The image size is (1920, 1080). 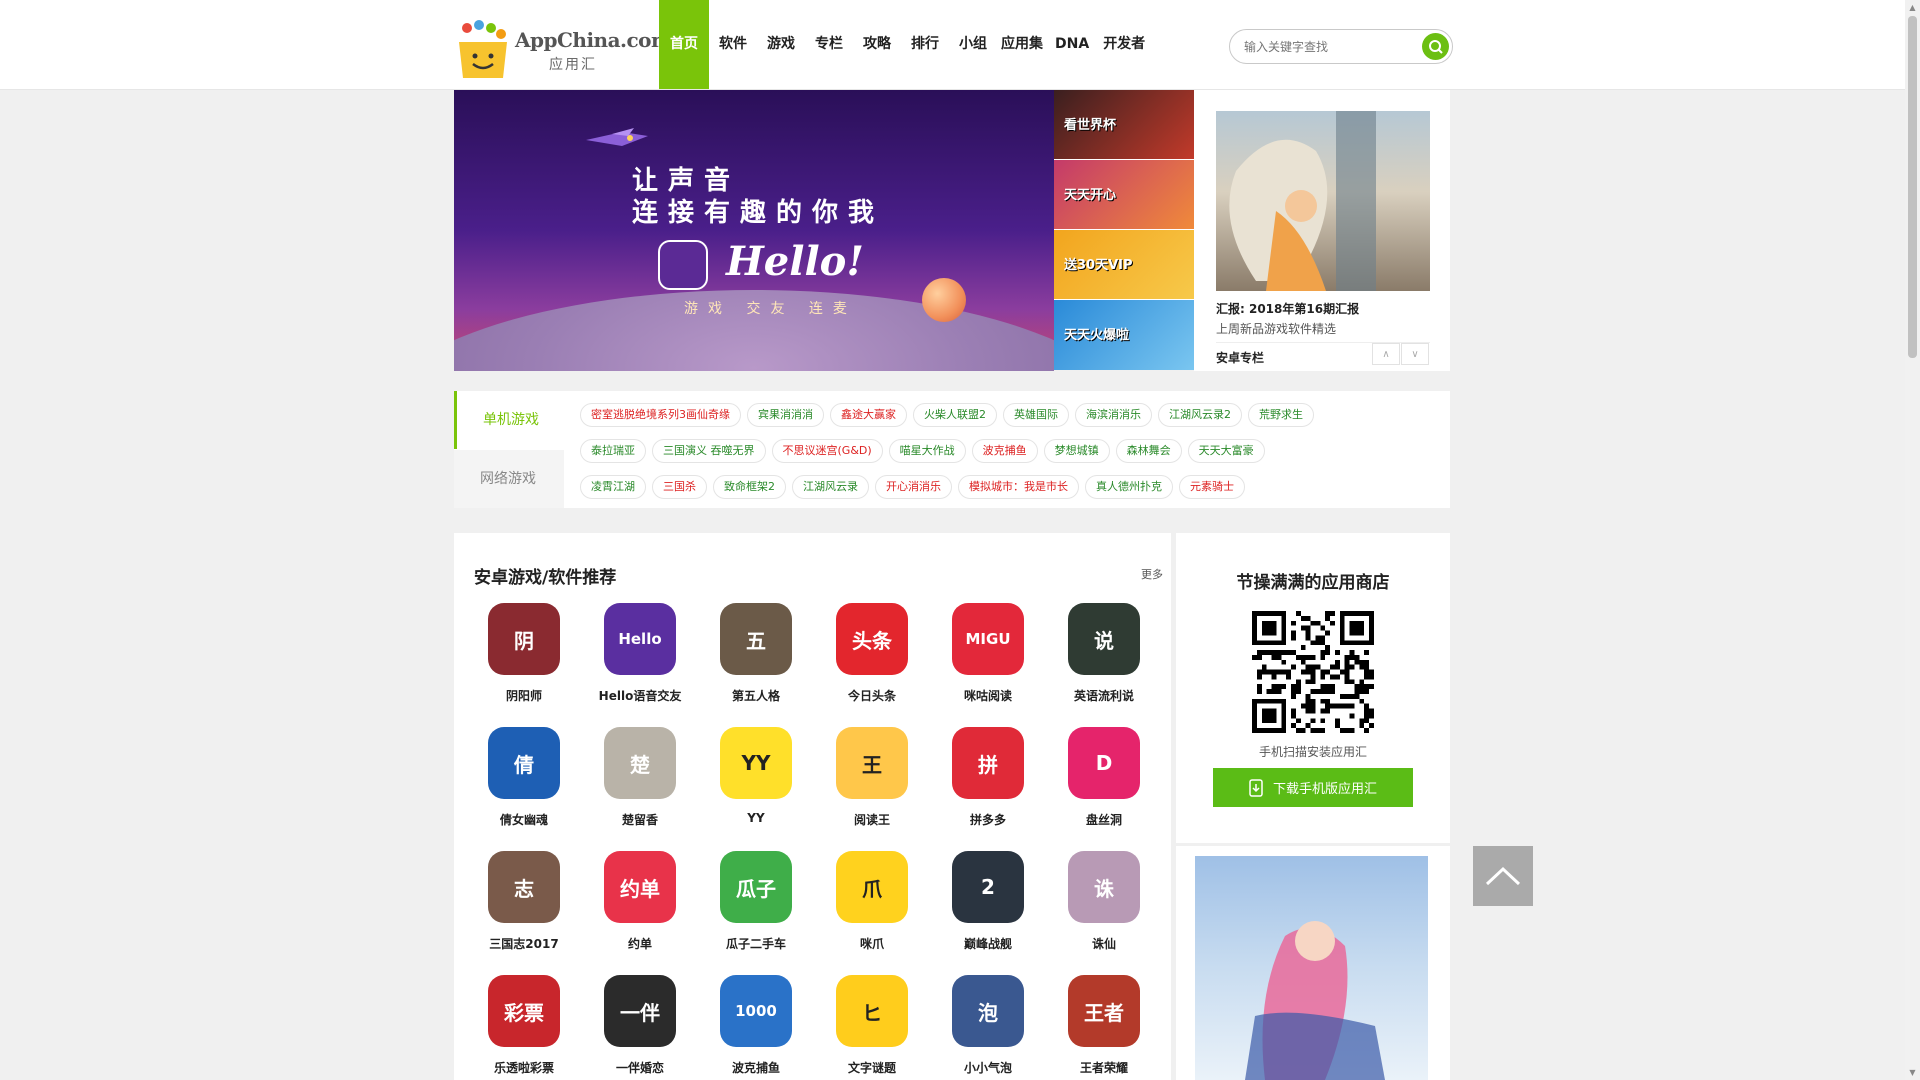 What do you see at coordinates (1124, 44) in the screenshot?
I see `nav-developers: 开发者` at bounding box center [1124, 44].